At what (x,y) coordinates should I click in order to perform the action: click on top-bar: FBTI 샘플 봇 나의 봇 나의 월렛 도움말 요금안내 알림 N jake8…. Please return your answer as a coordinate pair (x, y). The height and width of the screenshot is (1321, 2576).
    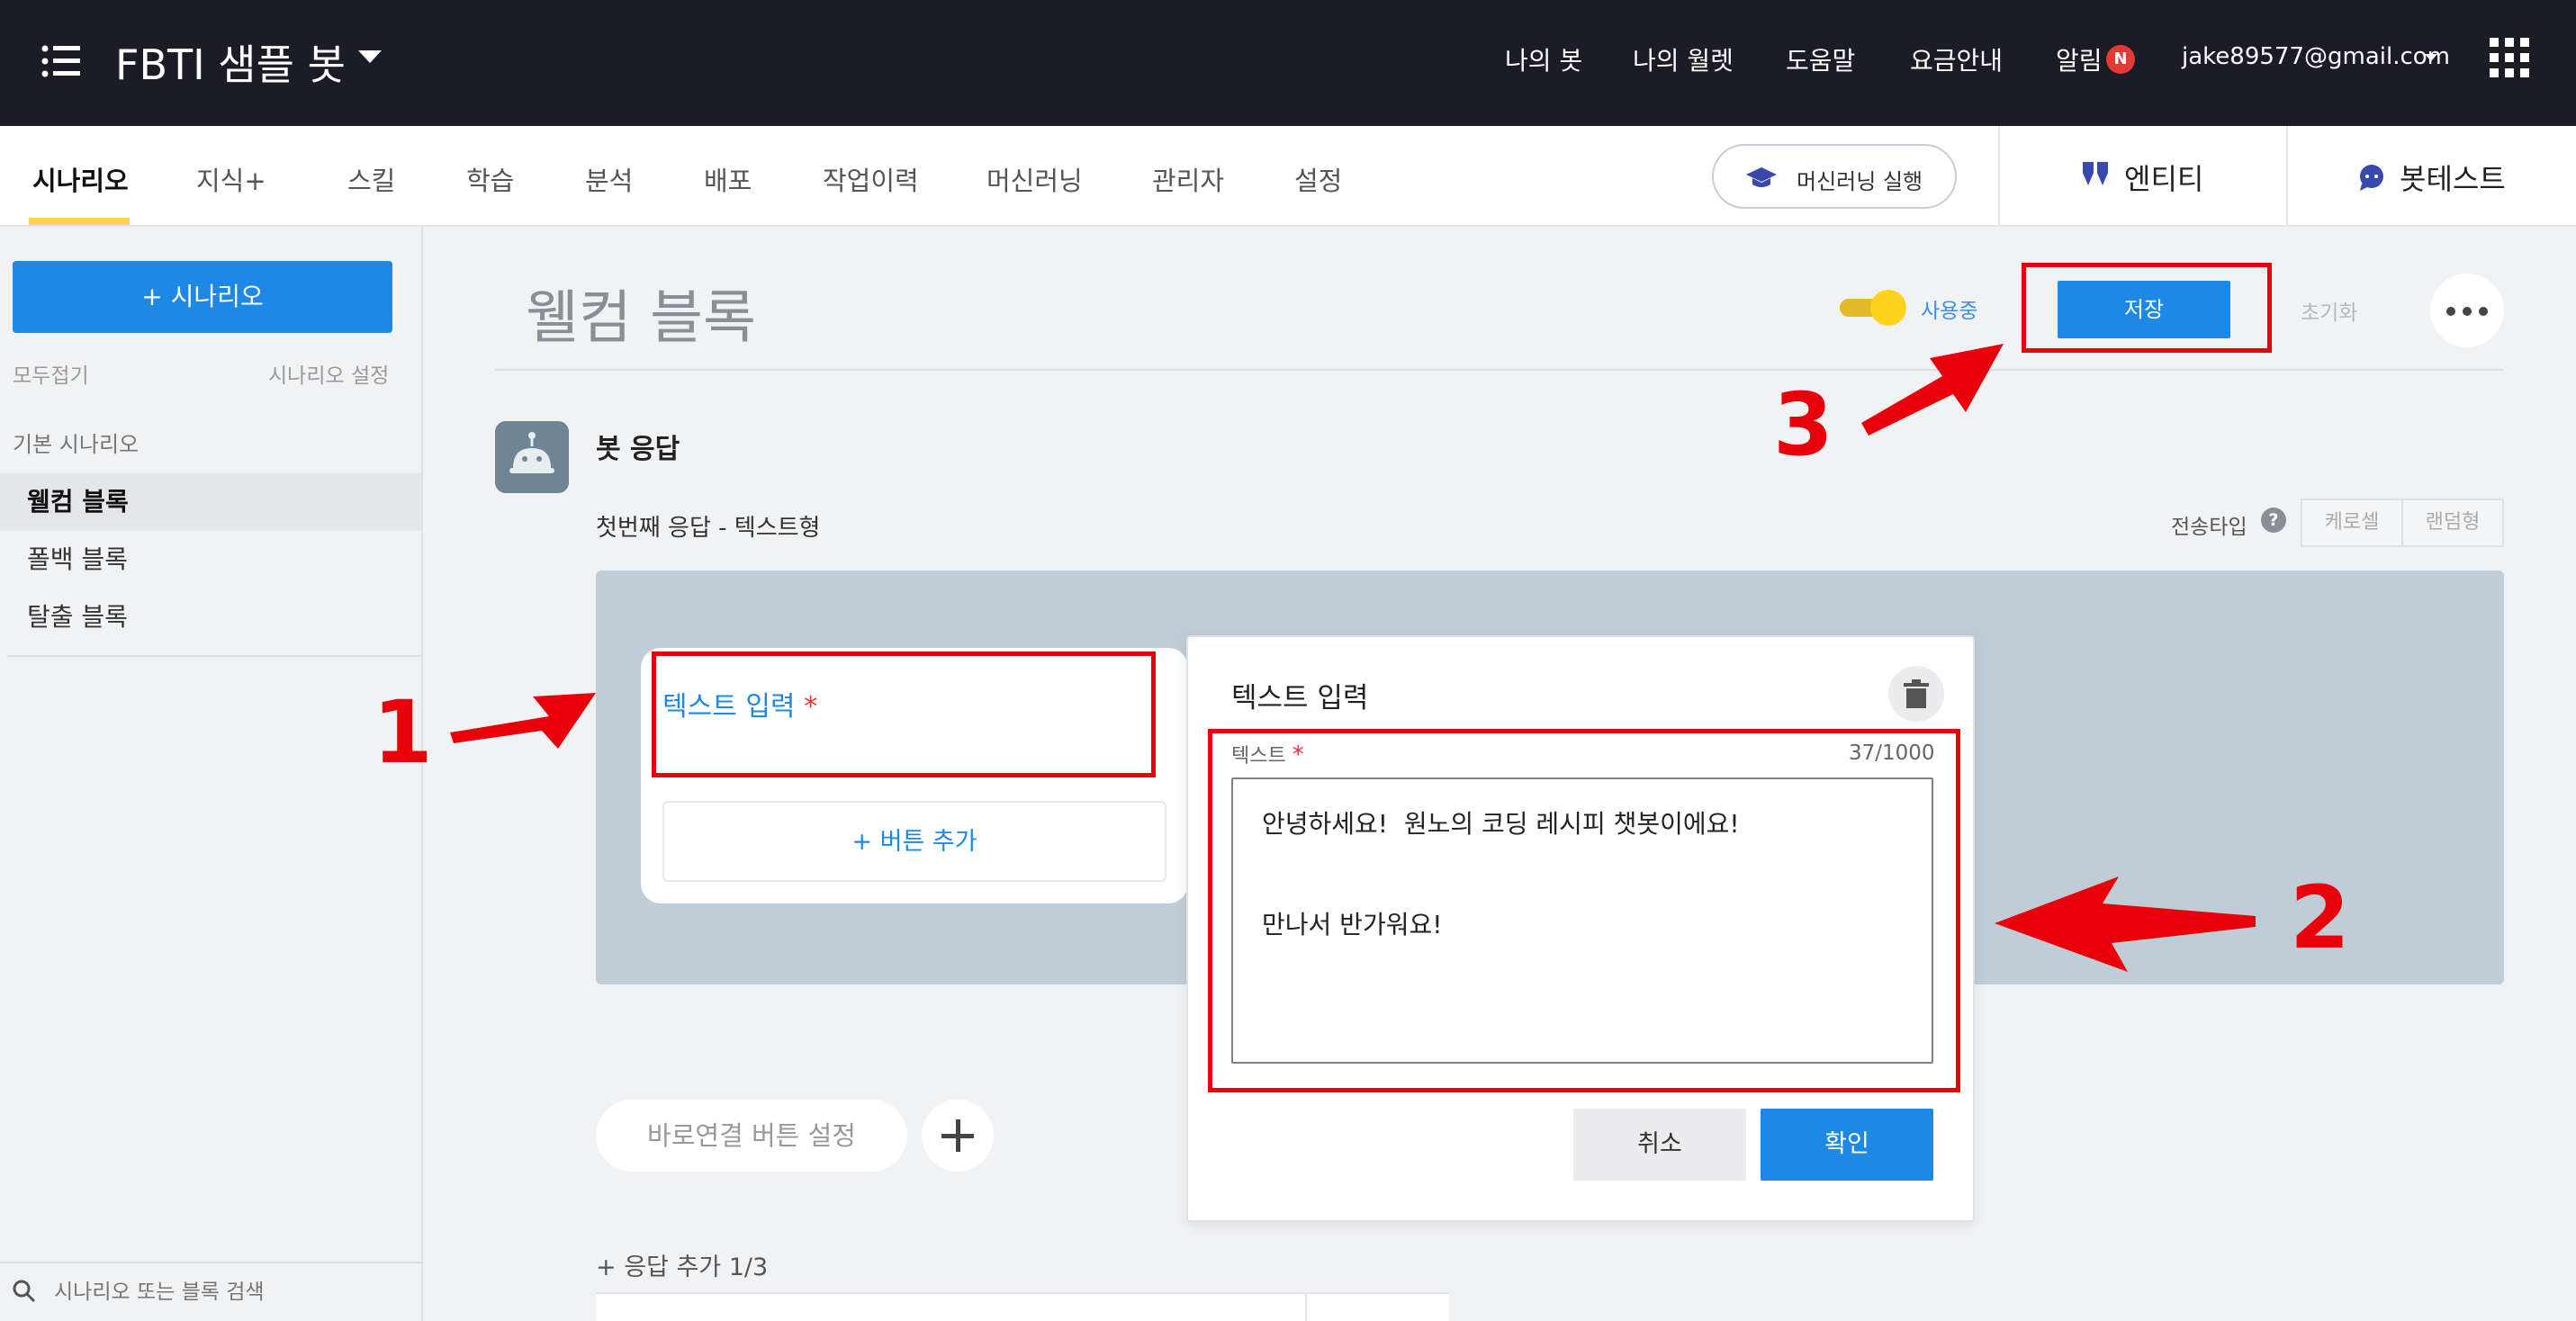
    Looking at the image, I should click on (1288, 63).